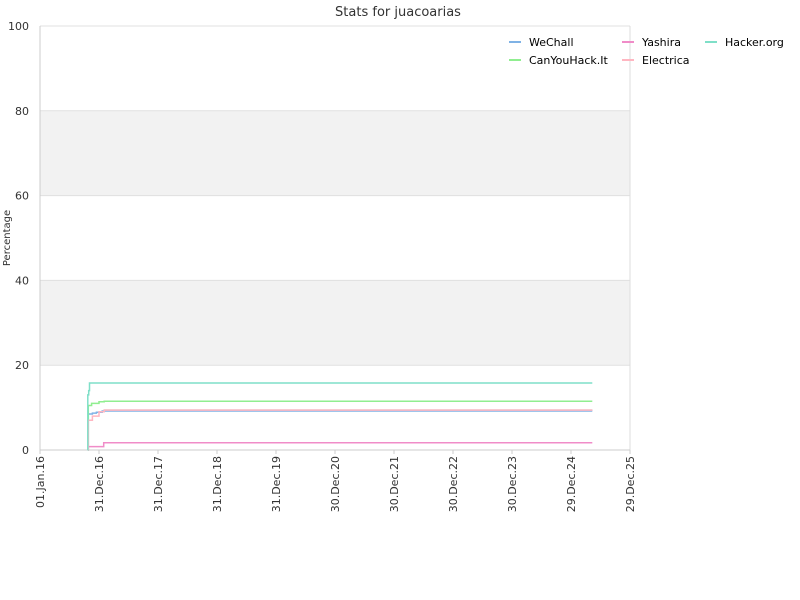  I want to click on legend-label-electrica: Electrica, so click(666, 60).